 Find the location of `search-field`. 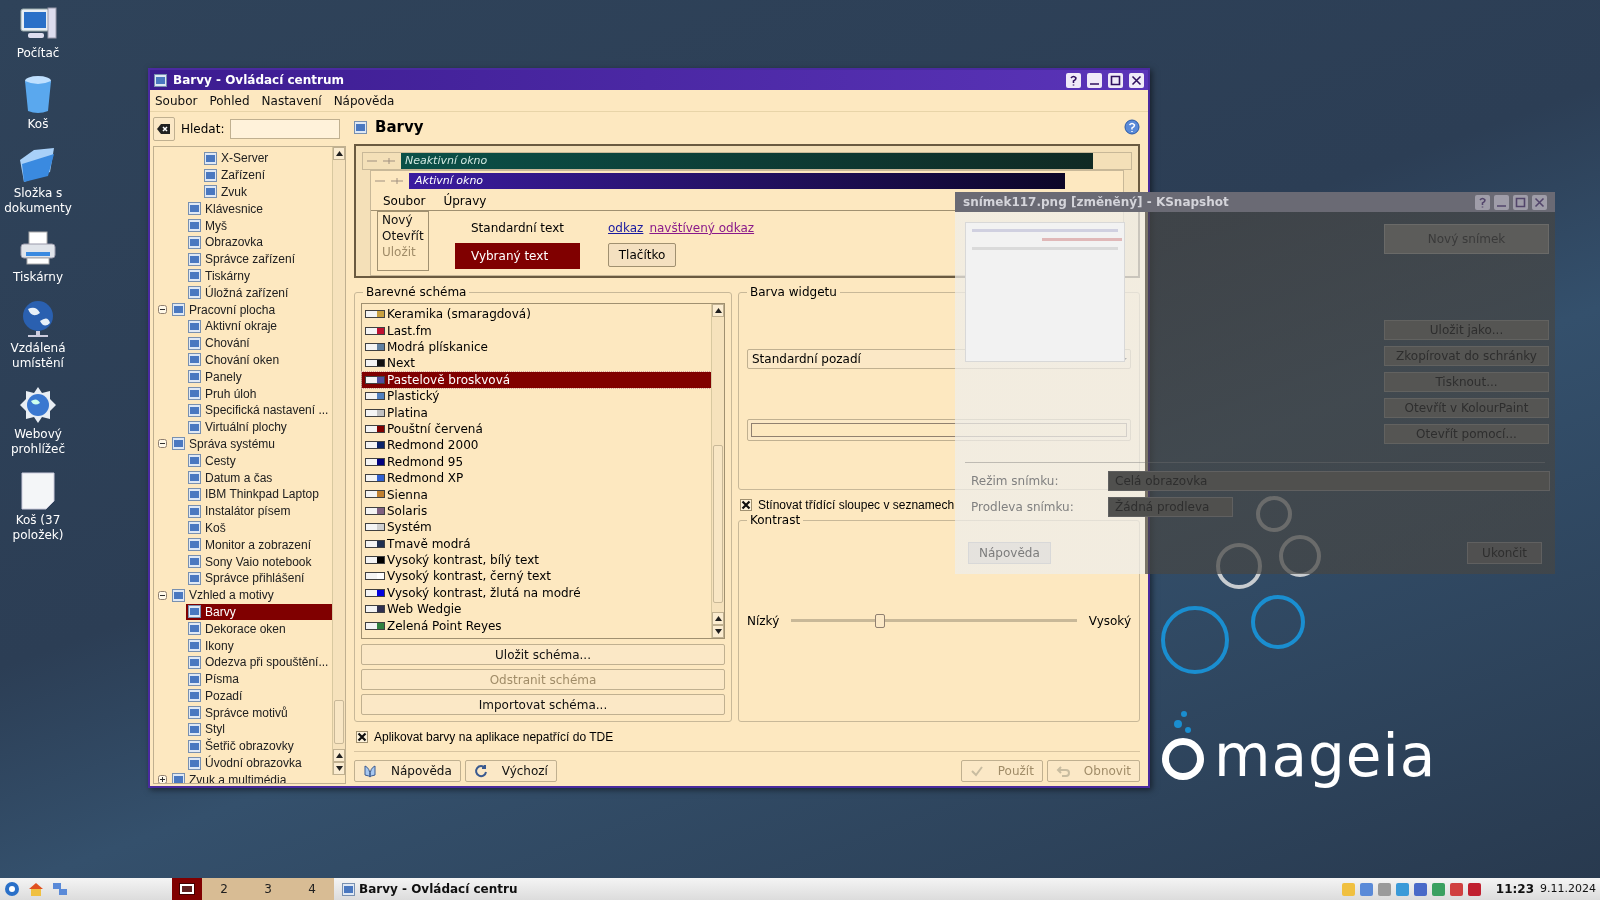

search-field is located at coordinates (285, 129).